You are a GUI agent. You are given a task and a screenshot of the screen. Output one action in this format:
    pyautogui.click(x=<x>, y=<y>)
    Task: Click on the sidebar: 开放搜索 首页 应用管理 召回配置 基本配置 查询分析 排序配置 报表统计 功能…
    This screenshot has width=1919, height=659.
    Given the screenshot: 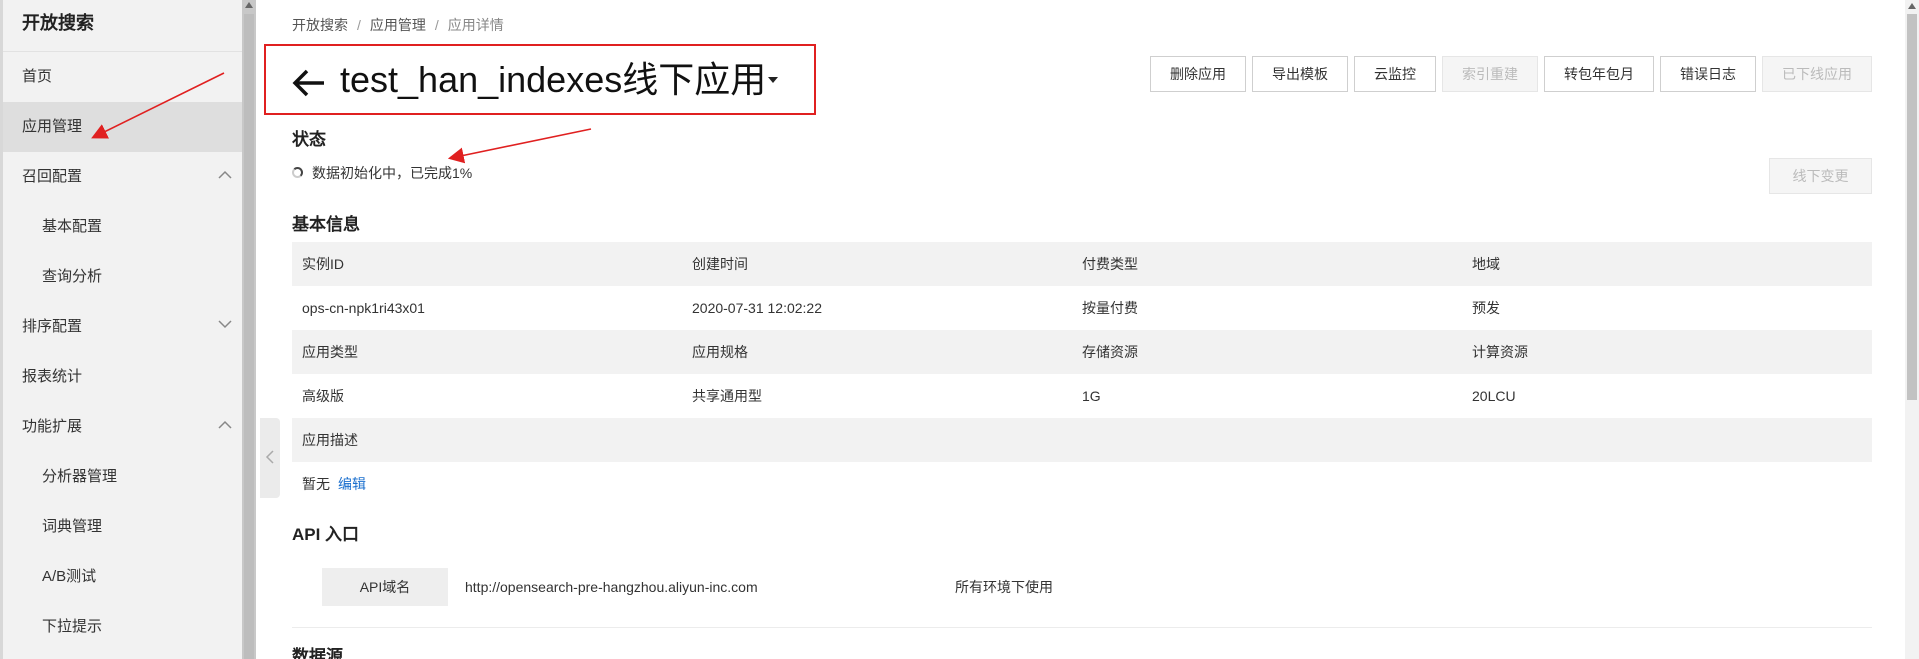 What is the action you would take?
    pyautogui.click(x=121, y=329)
    